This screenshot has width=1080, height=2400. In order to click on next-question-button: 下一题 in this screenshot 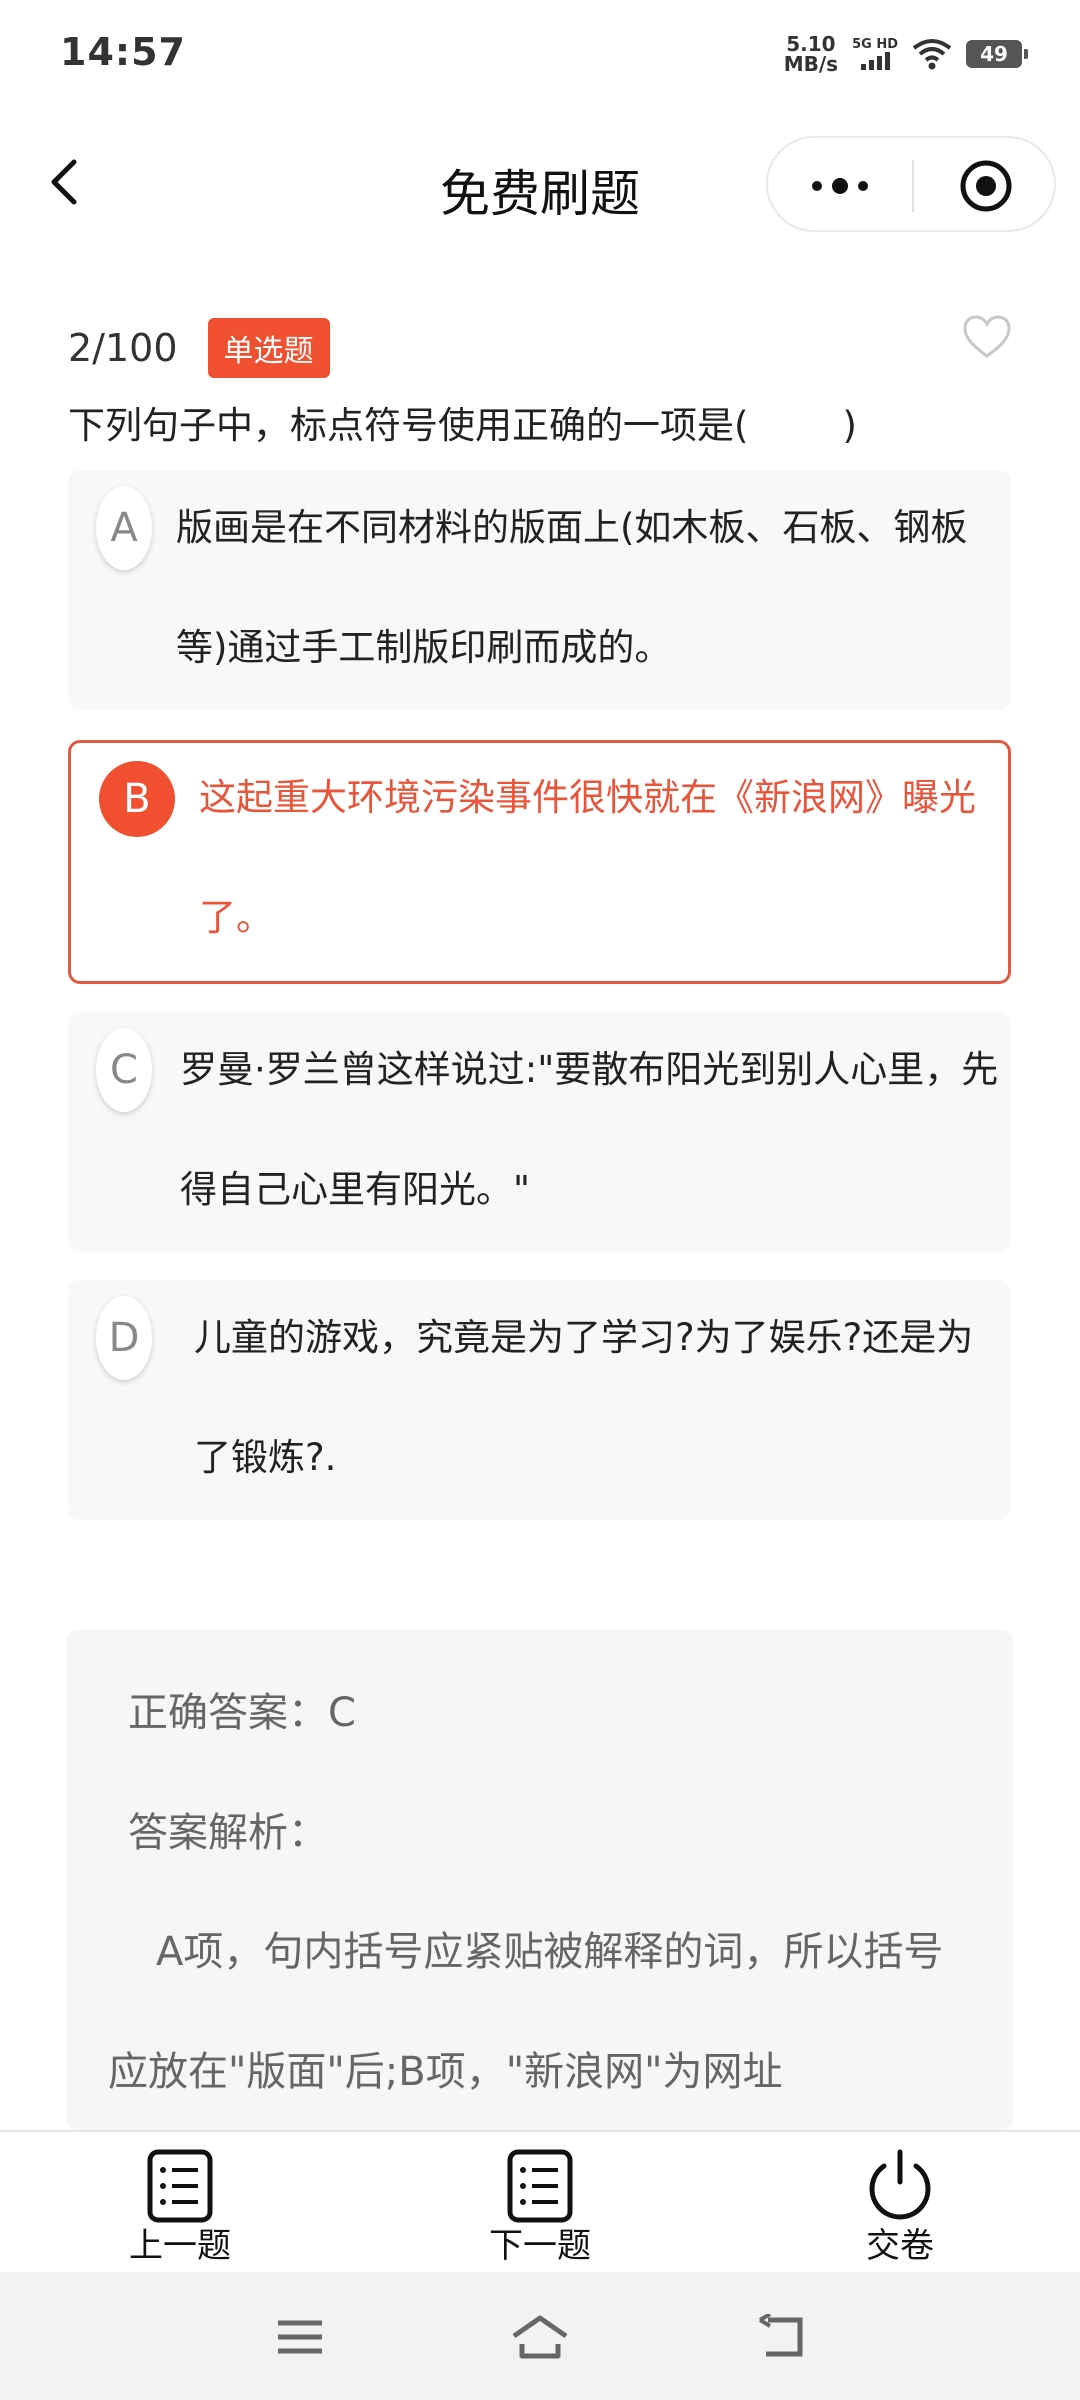, I will do `click(540, 2207)`.